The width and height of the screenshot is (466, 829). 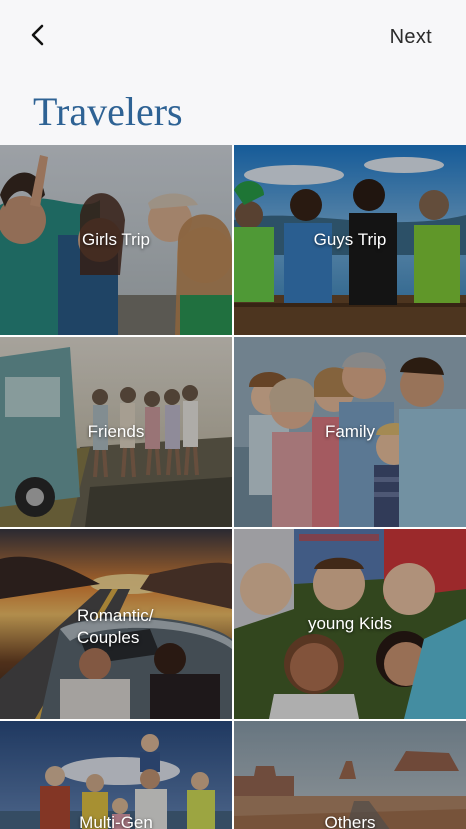 I want to click on page-title: Travelers, so click(x=108, y=111).